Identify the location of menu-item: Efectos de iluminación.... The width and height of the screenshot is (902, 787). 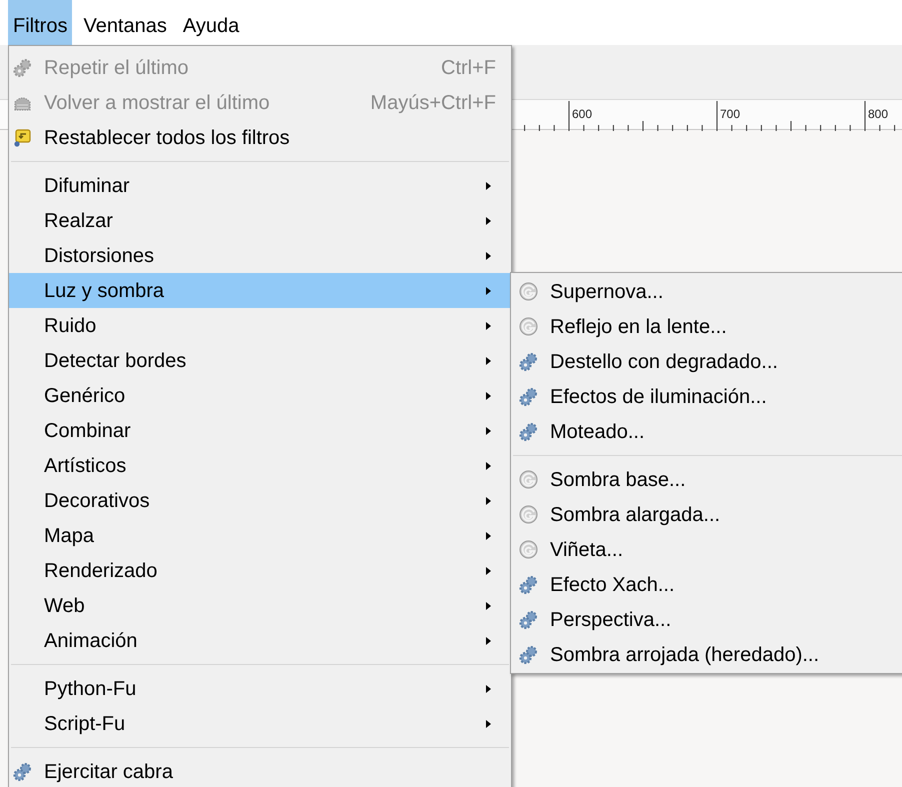
(706, 396).